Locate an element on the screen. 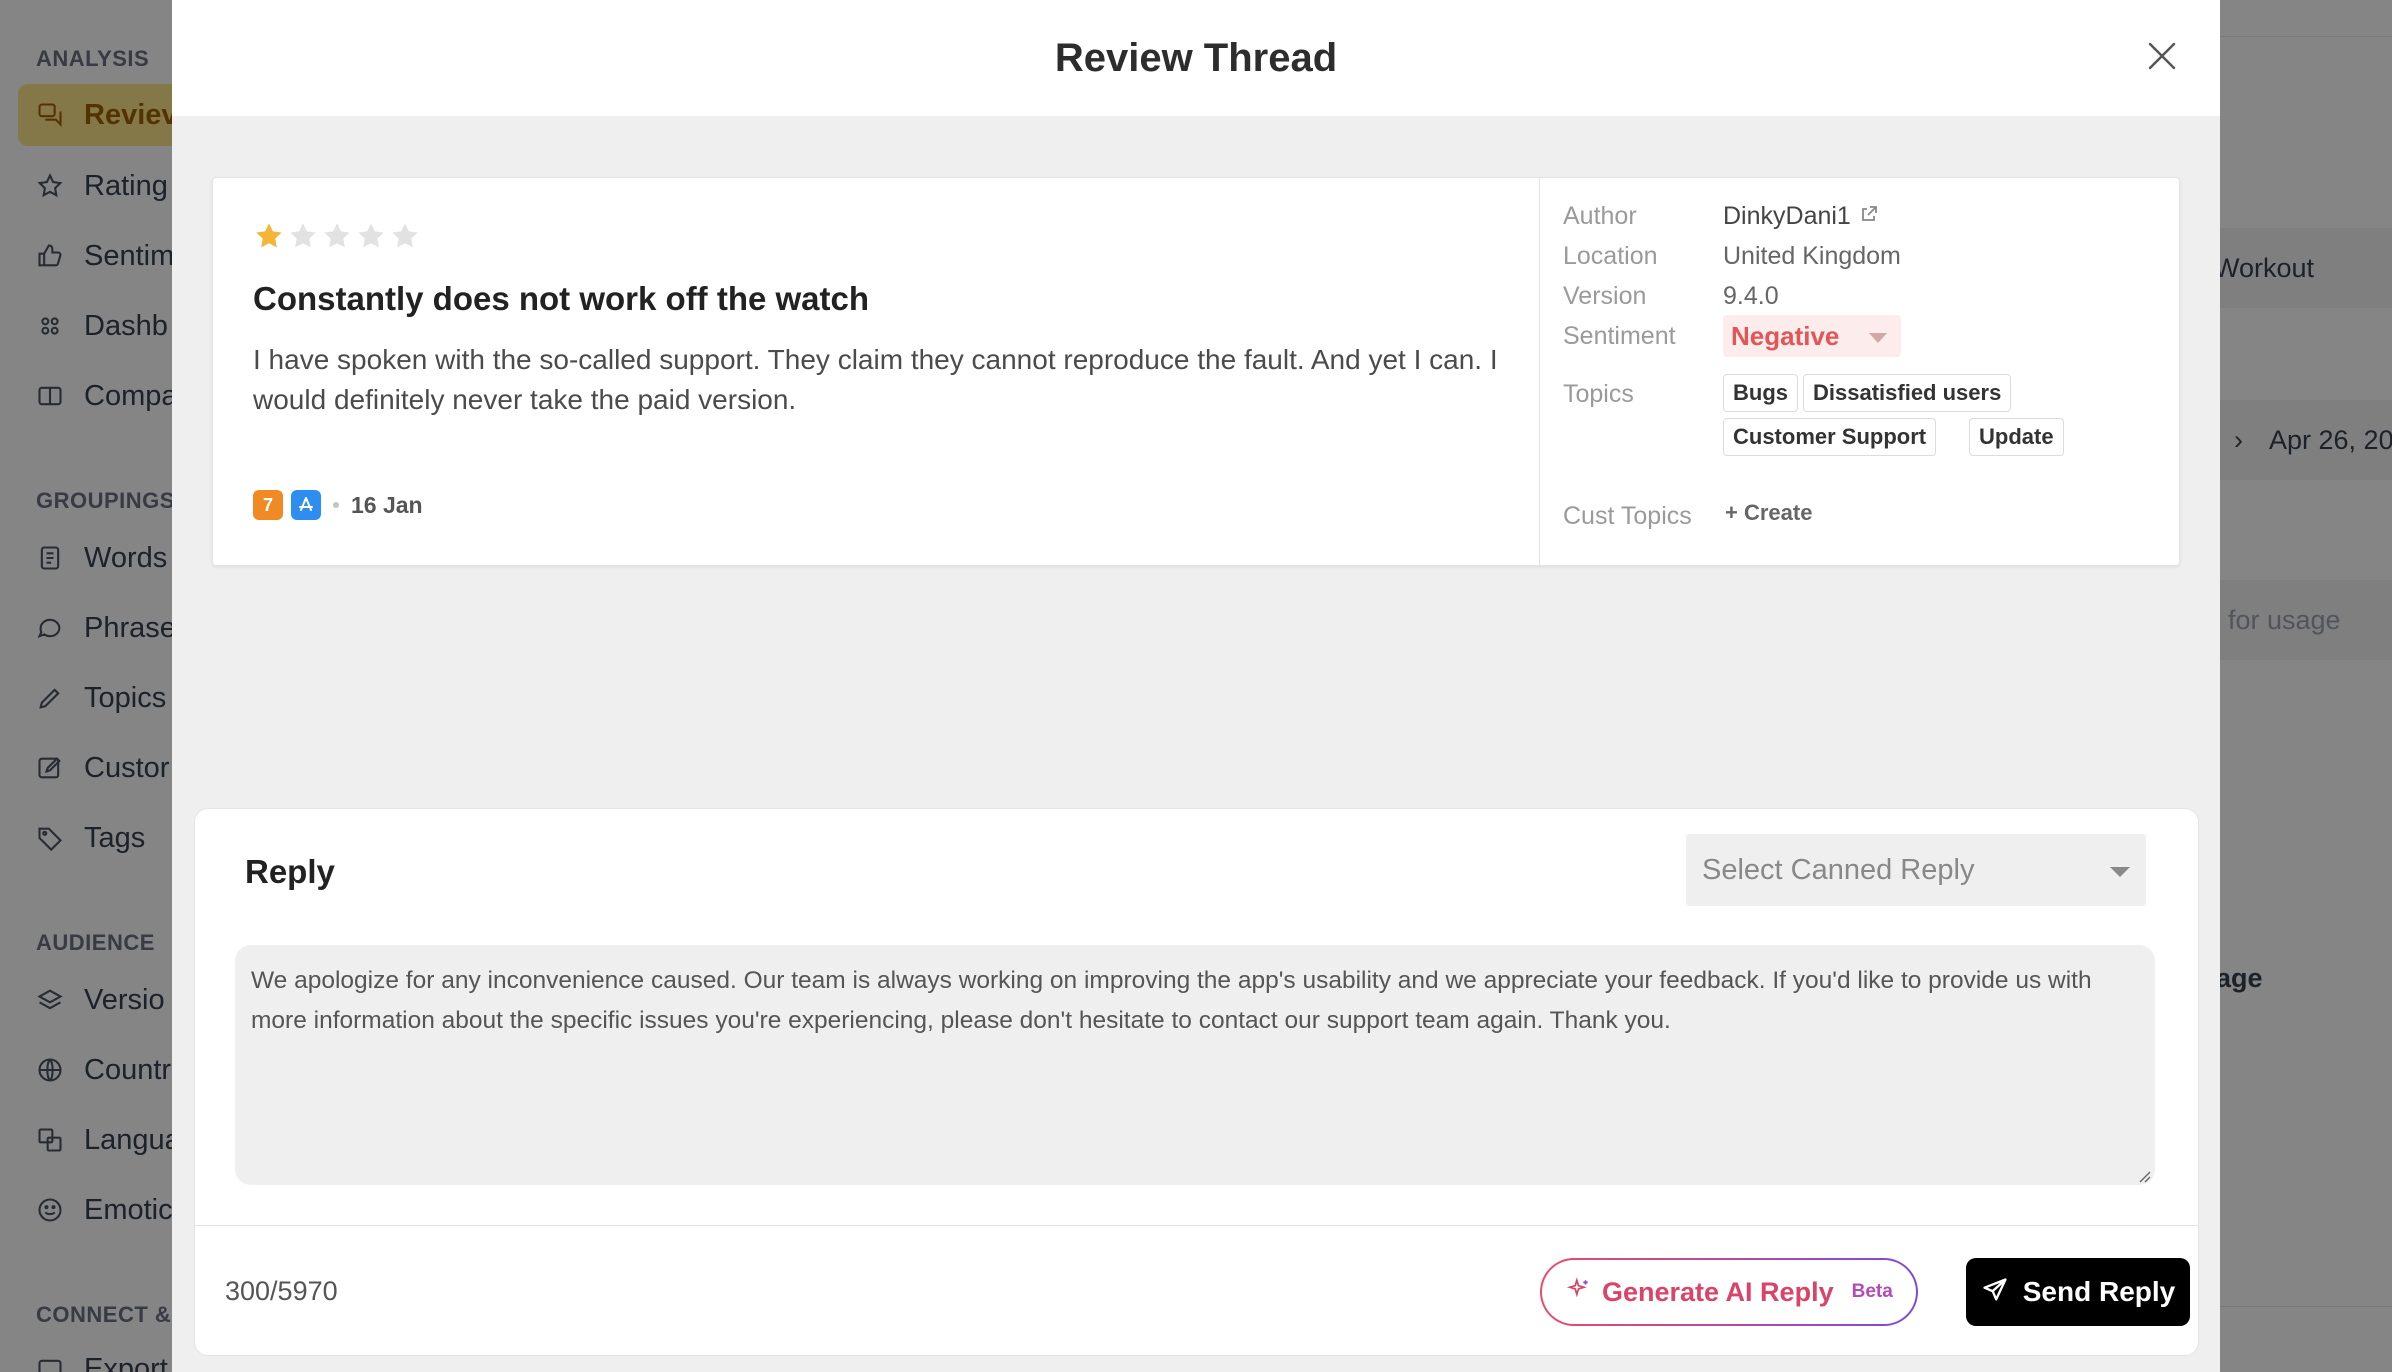  canned-reply-placeholder: Select Canned Reply is located at coordinates (1838, 869).